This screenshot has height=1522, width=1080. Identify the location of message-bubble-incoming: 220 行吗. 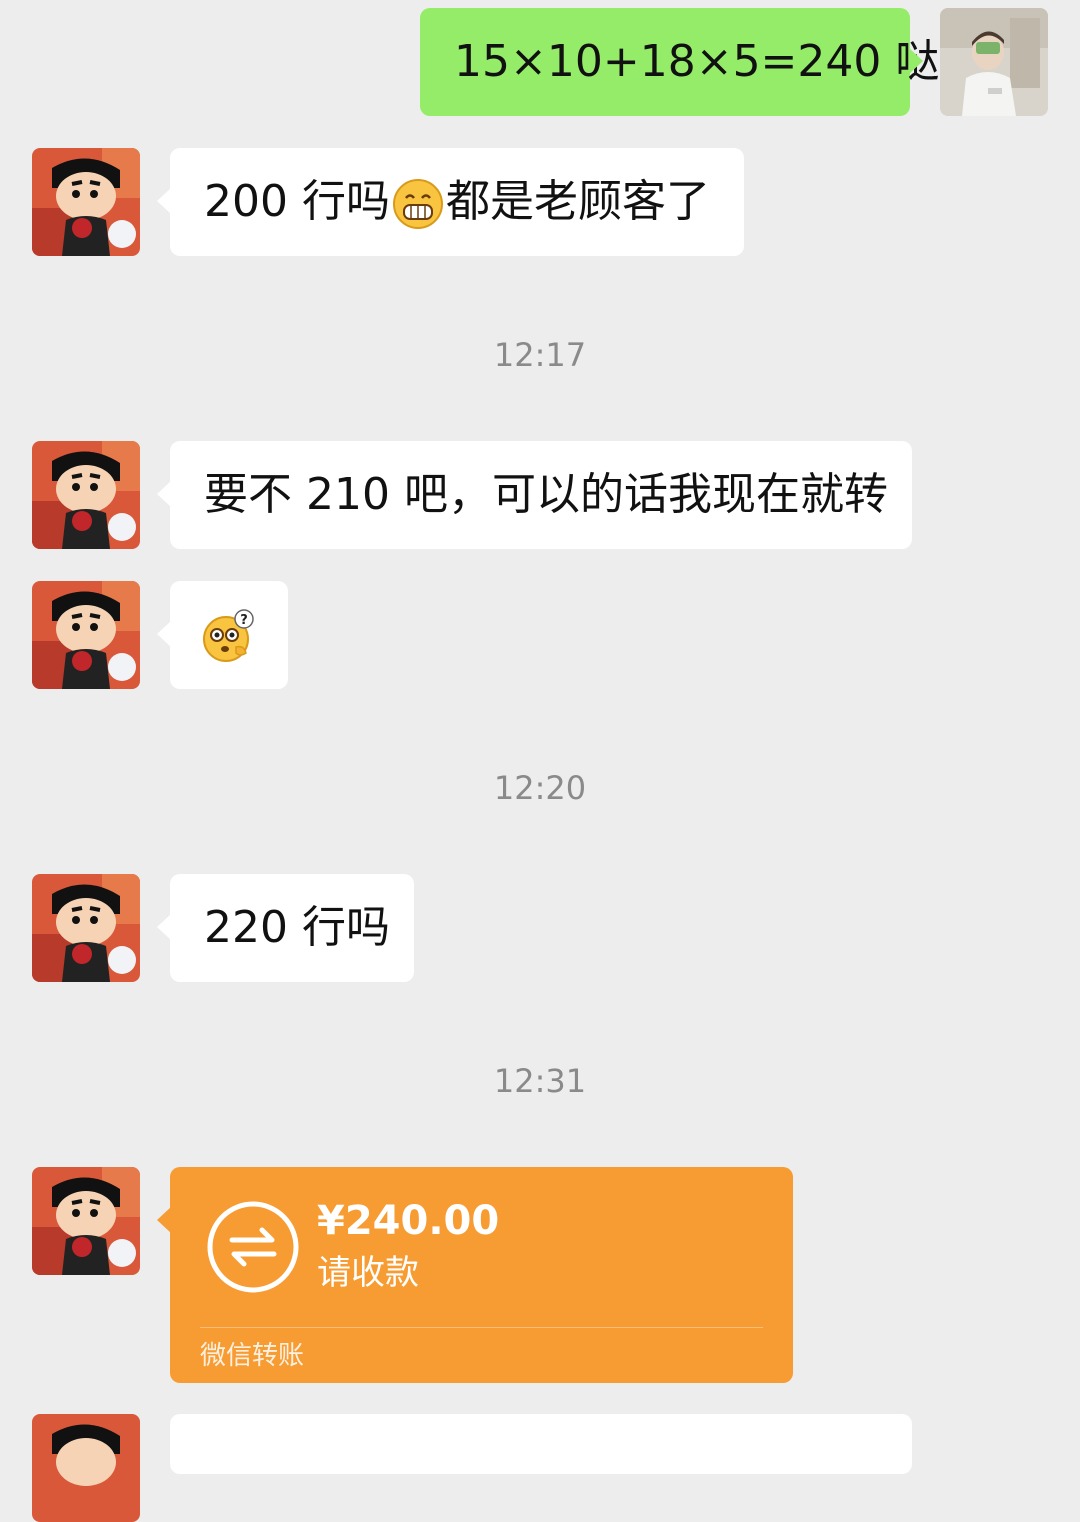
(285, 928).